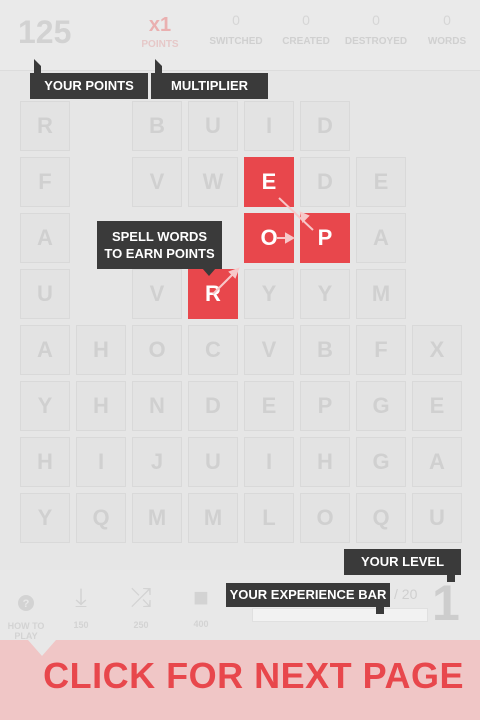  Describe the element at coordinates (213, 350) in the screenshot. I see `letter-tile: C` at that location.